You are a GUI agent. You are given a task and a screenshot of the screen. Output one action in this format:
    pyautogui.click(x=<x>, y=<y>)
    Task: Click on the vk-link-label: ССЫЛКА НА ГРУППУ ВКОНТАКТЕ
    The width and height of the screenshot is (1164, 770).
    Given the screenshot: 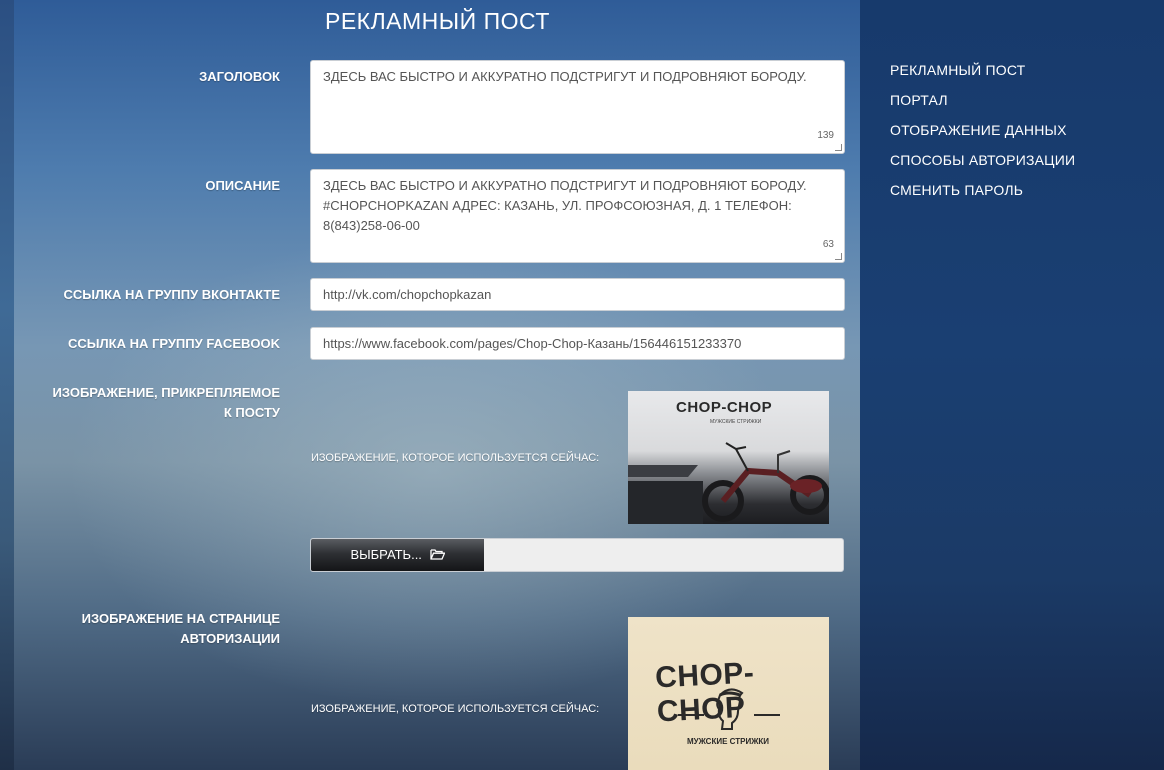 What is the action you would take?
    pyautogui.click(x=172, y=294)
    